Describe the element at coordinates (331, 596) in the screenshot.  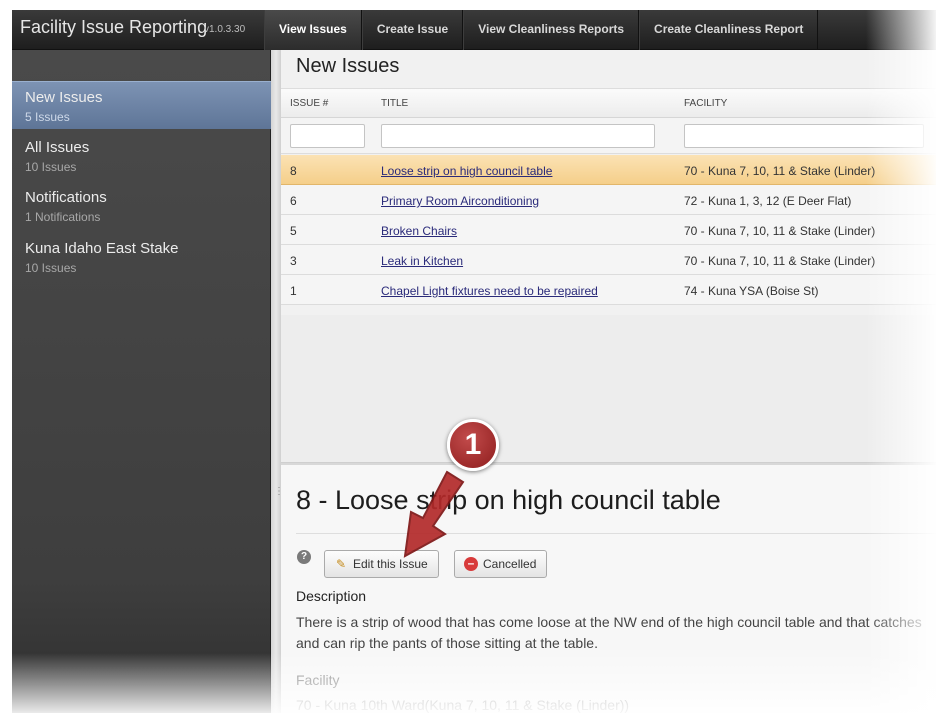
I see `description-label: Description` at that location.